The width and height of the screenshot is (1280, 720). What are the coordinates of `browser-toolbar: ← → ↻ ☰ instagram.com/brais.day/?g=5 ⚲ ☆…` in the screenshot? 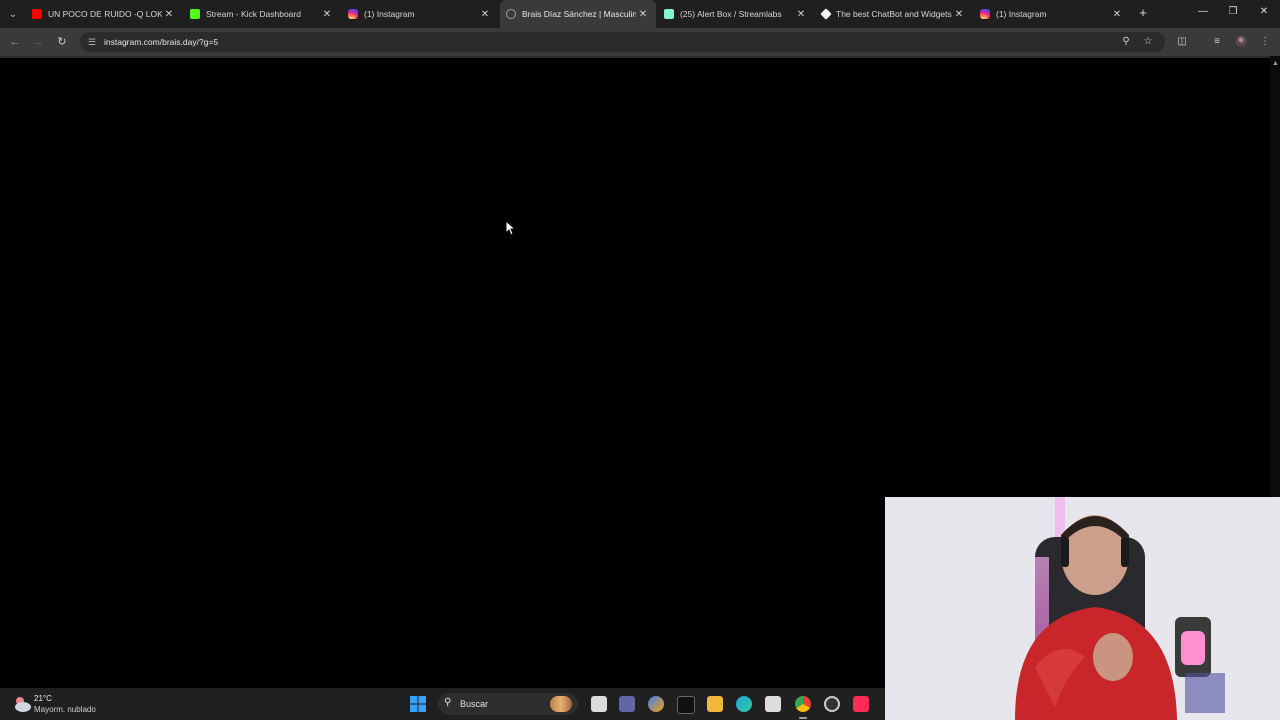 It's located at (640, 42).